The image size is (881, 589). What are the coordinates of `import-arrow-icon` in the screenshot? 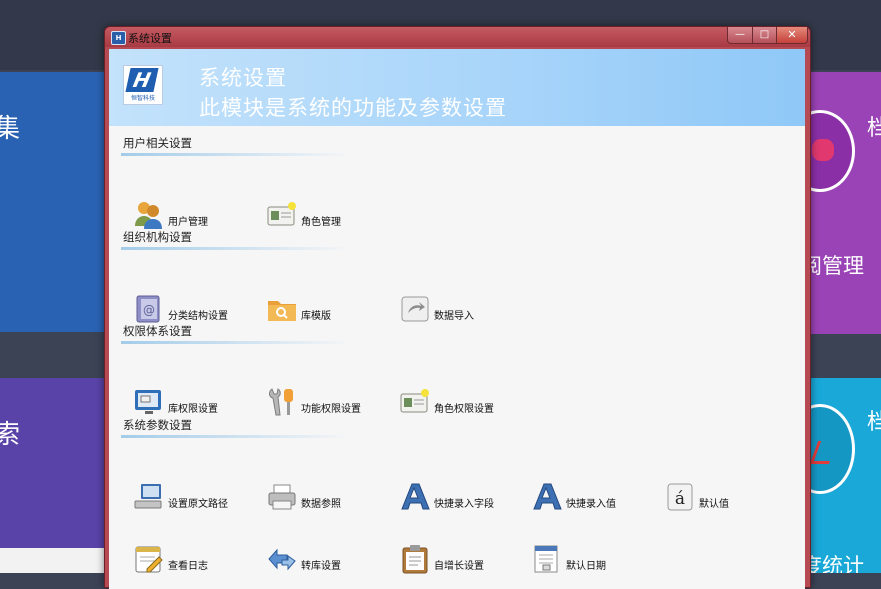 It's located at (415, 309).